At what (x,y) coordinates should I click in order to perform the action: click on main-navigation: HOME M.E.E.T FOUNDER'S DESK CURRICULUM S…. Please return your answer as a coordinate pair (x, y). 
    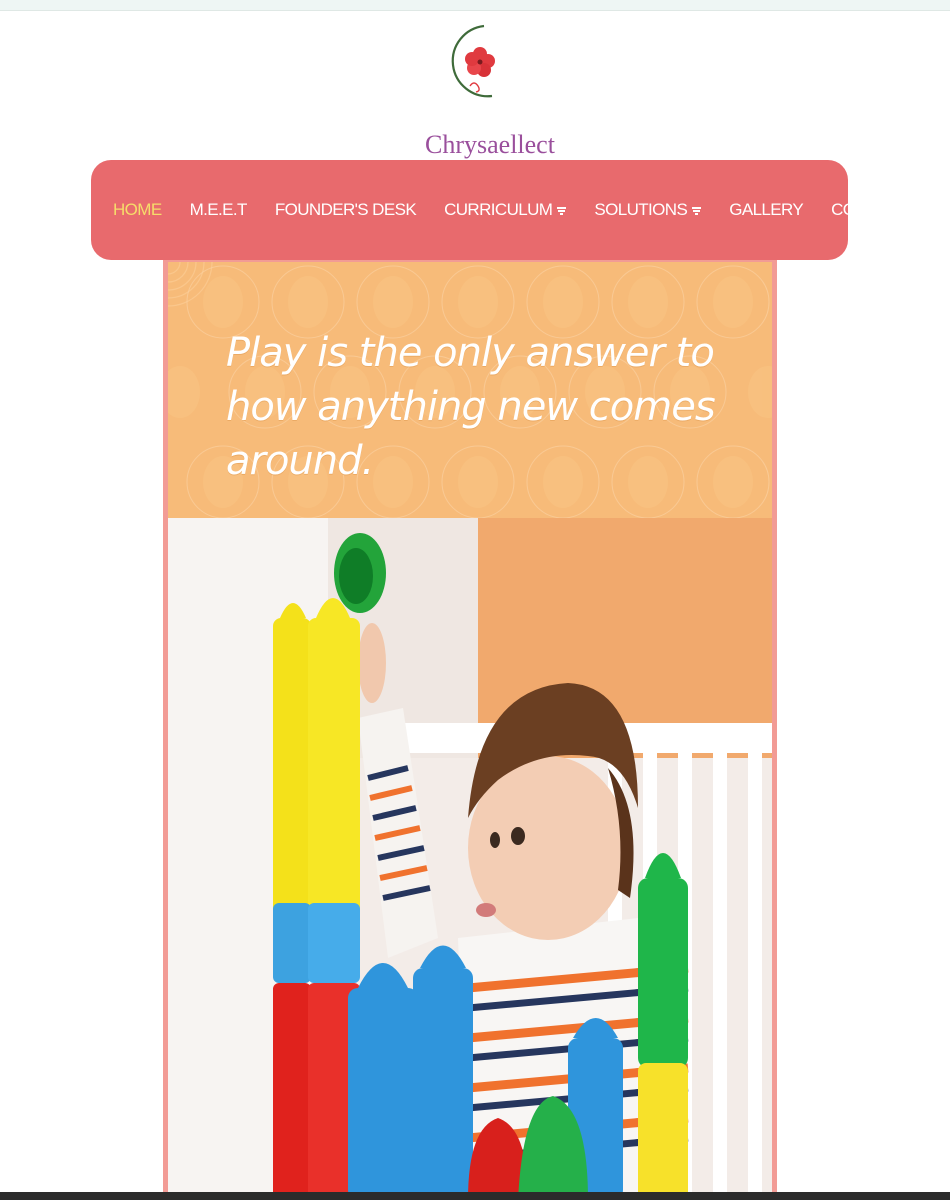
    Looking at the image, I should click on (513, 210).